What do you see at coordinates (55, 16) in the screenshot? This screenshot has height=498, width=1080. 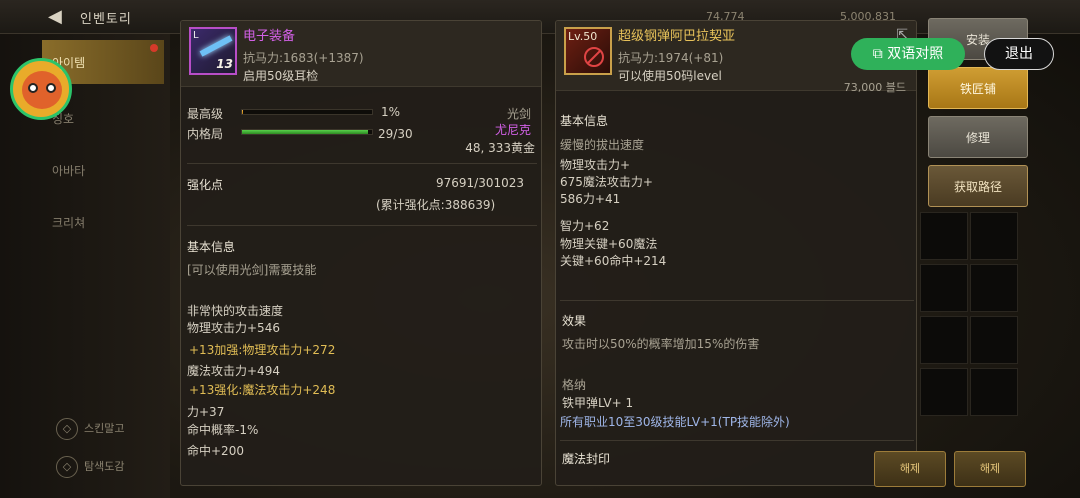 I see `back-arrow-icon: ◀` at bounding box center [55, 16].